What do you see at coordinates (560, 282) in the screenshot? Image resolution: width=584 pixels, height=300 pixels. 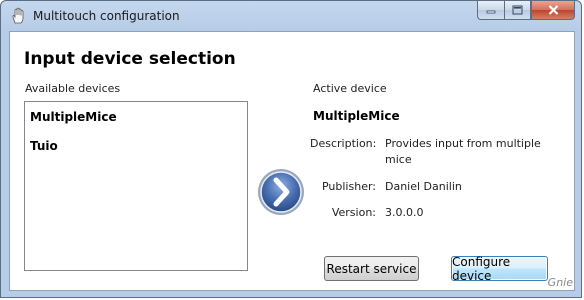 I see `watermark: Gnie` at bounding box center [560, 282].